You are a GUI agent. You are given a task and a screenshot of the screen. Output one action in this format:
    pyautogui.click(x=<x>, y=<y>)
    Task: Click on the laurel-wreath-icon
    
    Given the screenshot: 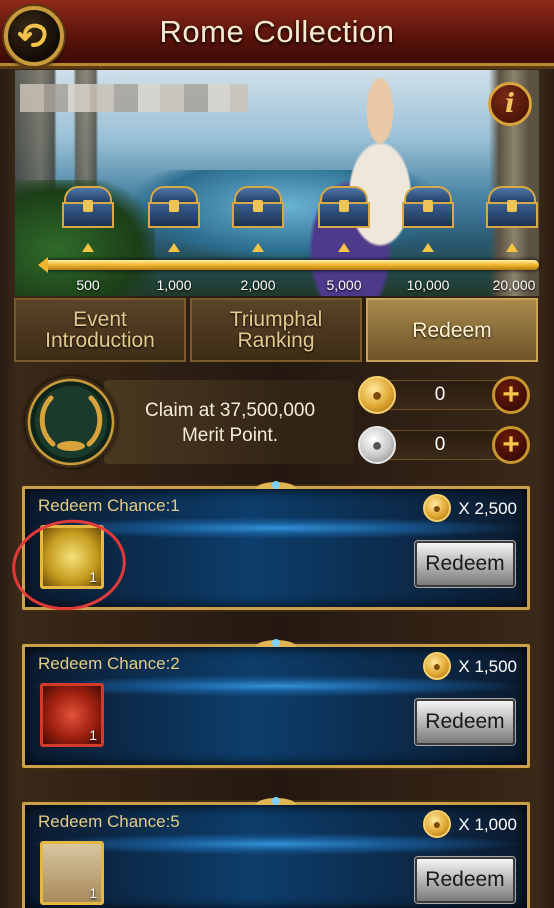 What is the action you would take?
    pyautogui.click(x=71, y=422)
    